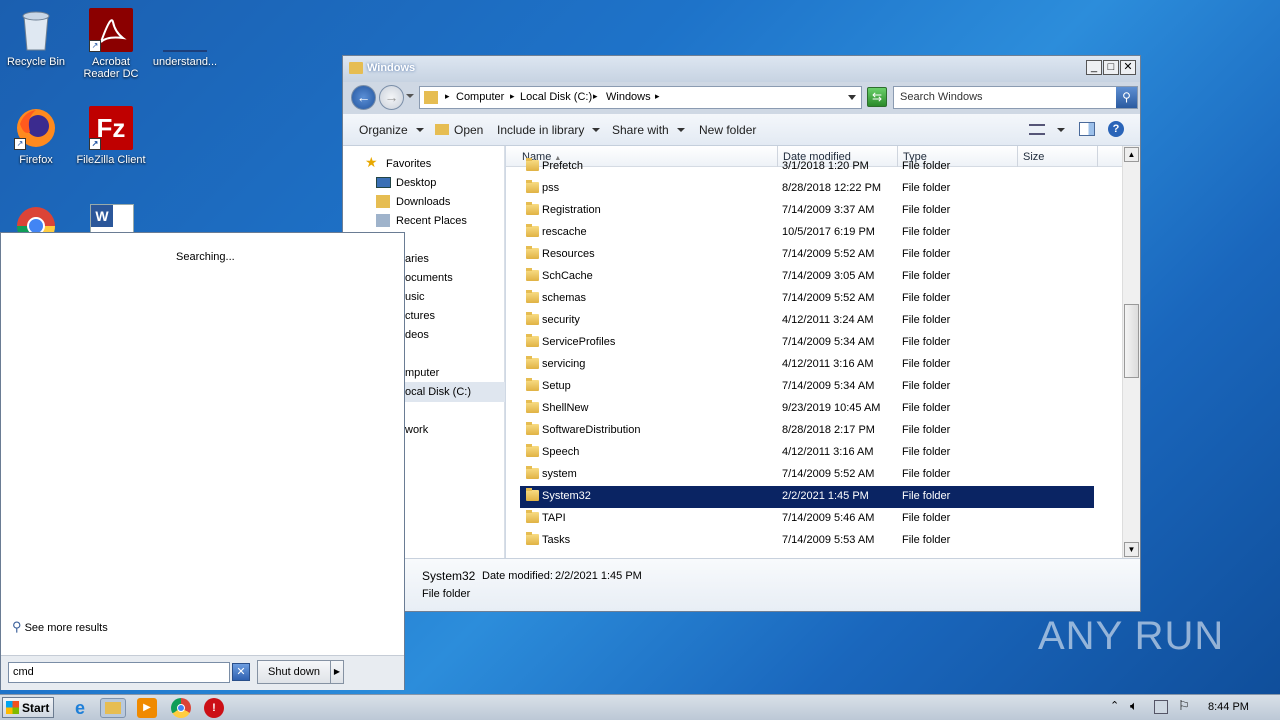  I want to click on breadcrumb-windows: Windows, so click(628, 97).